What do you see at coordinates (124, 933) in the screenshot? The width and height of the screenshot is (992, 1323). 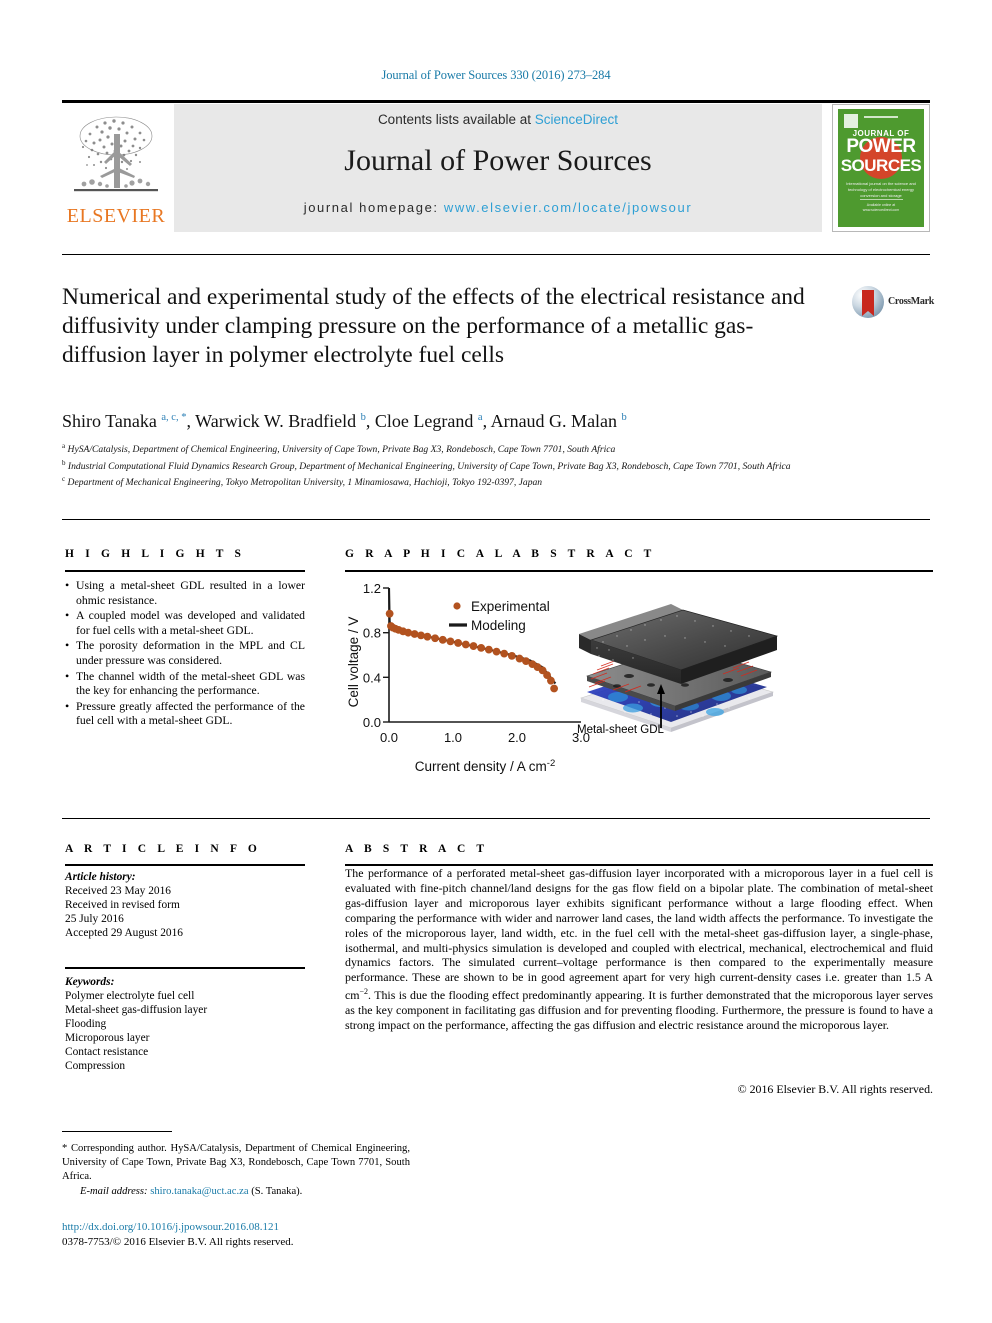 I see `history-item: Accepted 29 August 2016` at bounding box center [124, 933].